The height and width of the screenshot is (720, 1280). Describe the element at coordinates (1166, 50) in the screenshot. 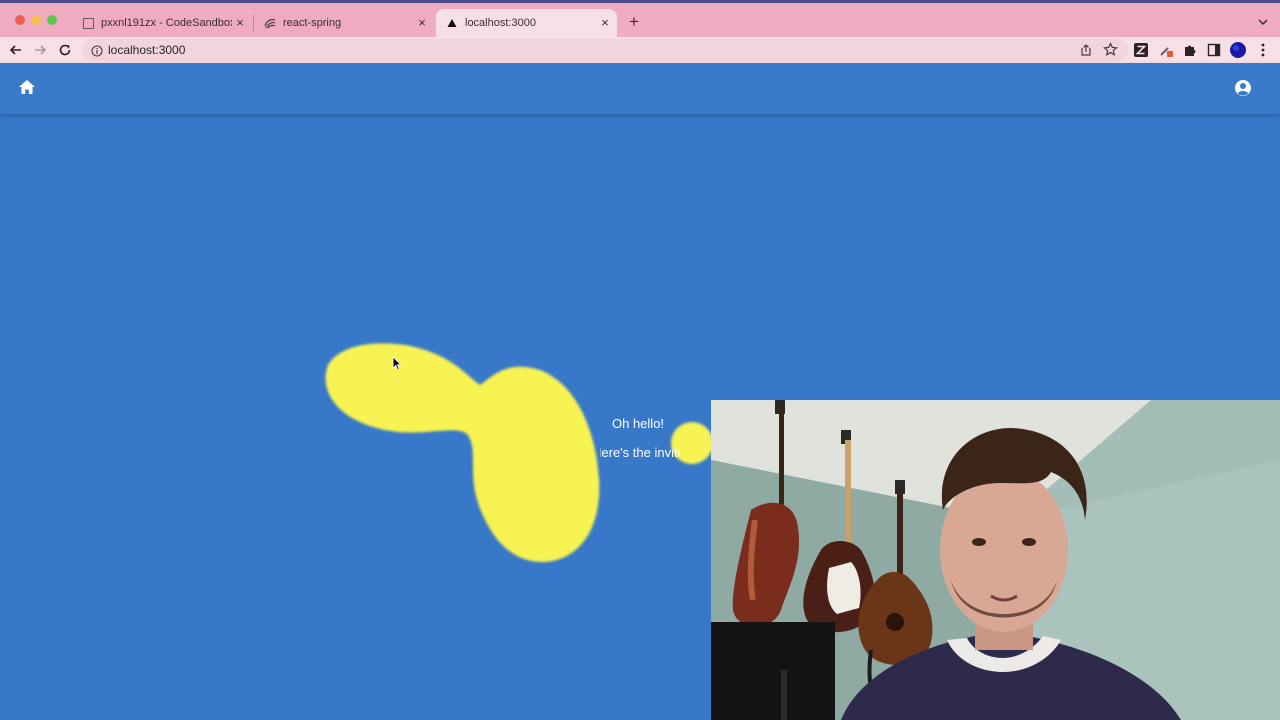

I see `eyedropper-extension-icon` at that location.